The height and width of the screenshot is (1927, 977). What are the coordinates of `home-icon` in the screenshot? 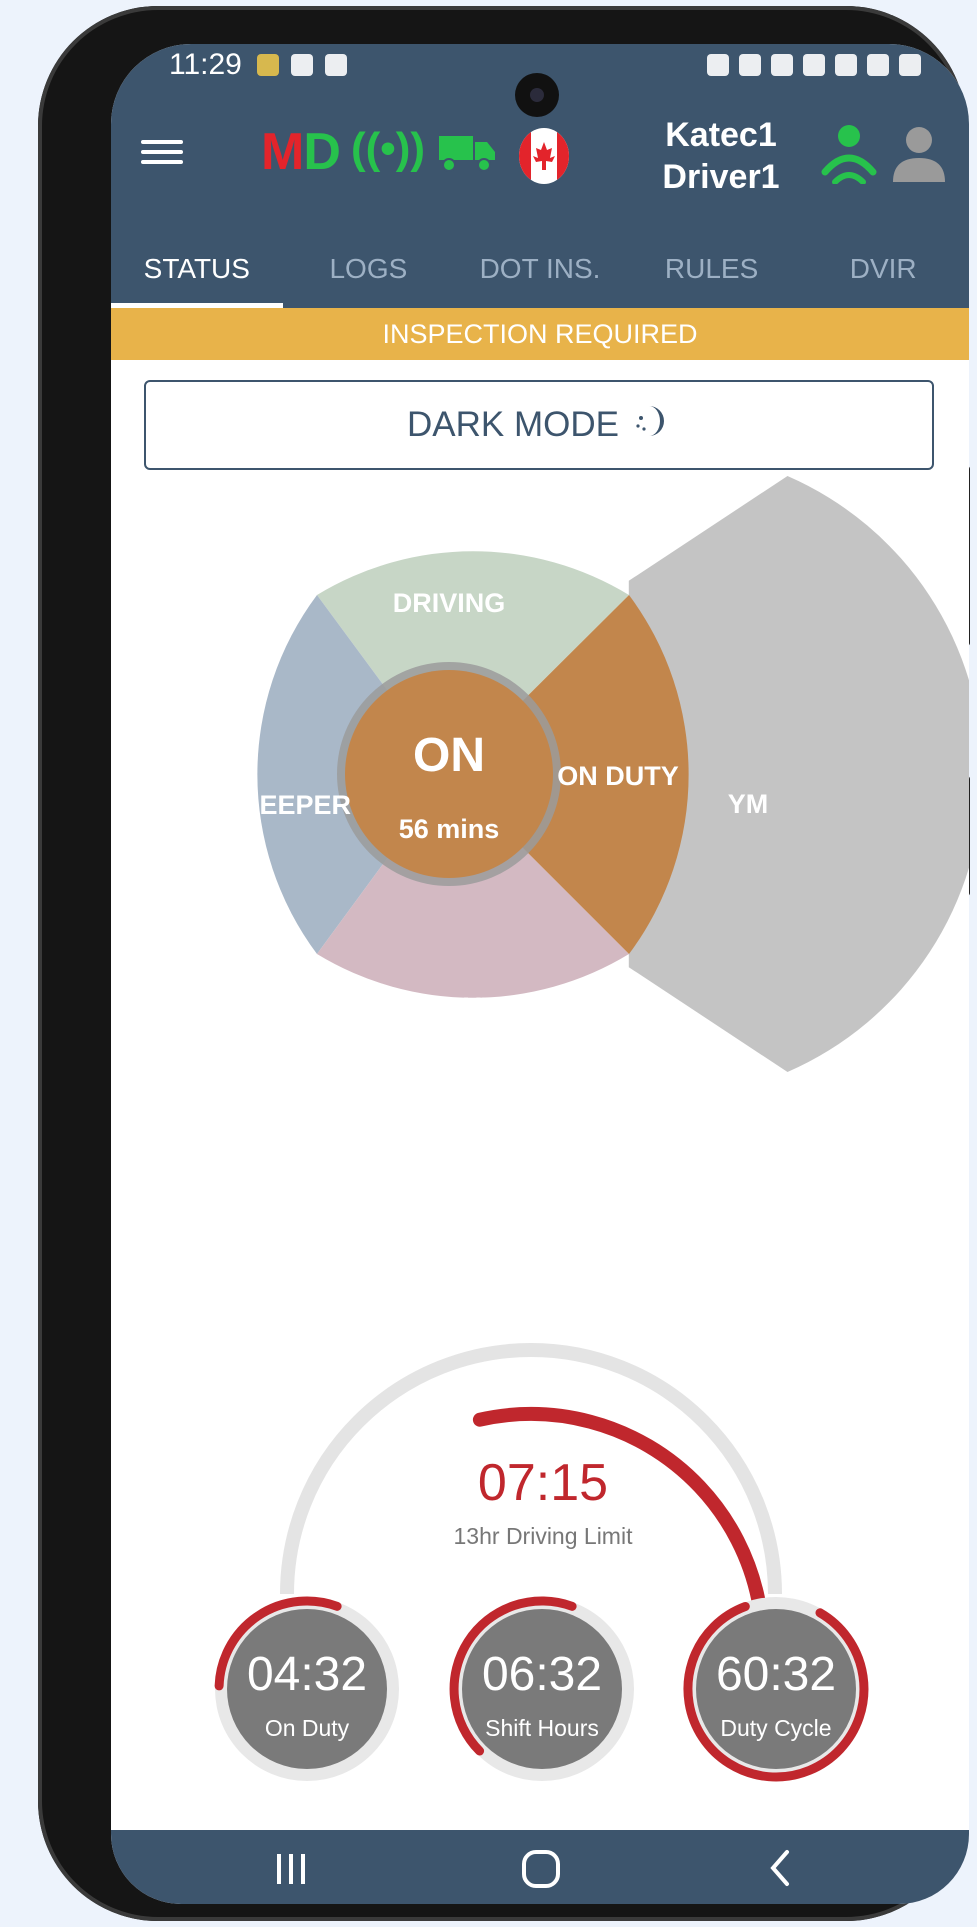 It's located at (541, 1868).